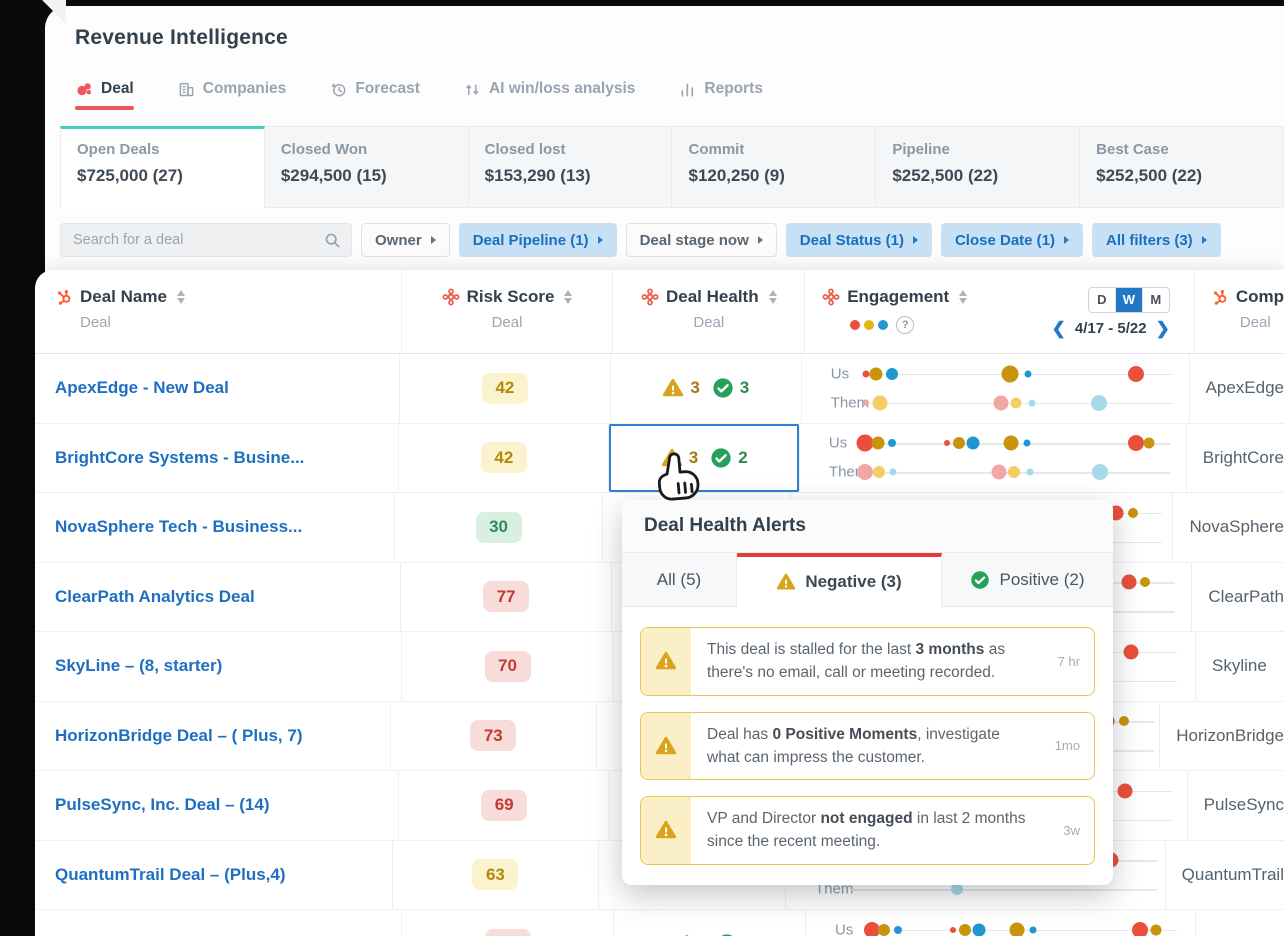 The width and height of the screenshot is (1284, 936). I want to click on risk-score-badge: 69, so click(504, 805).